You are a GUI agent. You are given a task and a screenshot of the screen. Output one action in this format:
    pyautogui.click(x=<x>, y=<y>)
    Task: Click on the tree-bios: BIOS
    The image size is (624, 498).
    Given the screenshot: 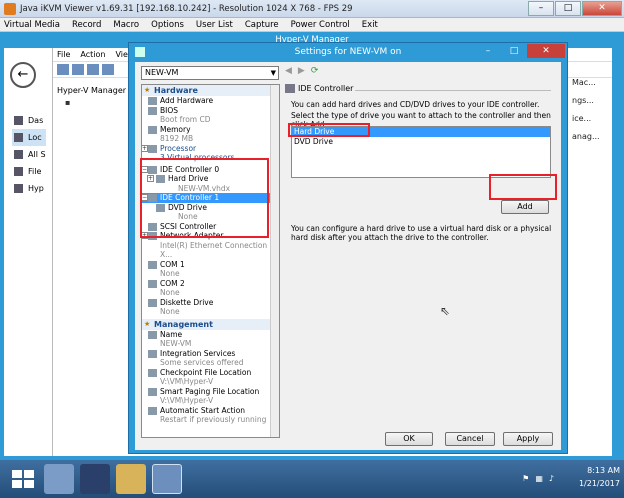 What is the action you would take?
    pyautogui.click(x=210, y=111)
    